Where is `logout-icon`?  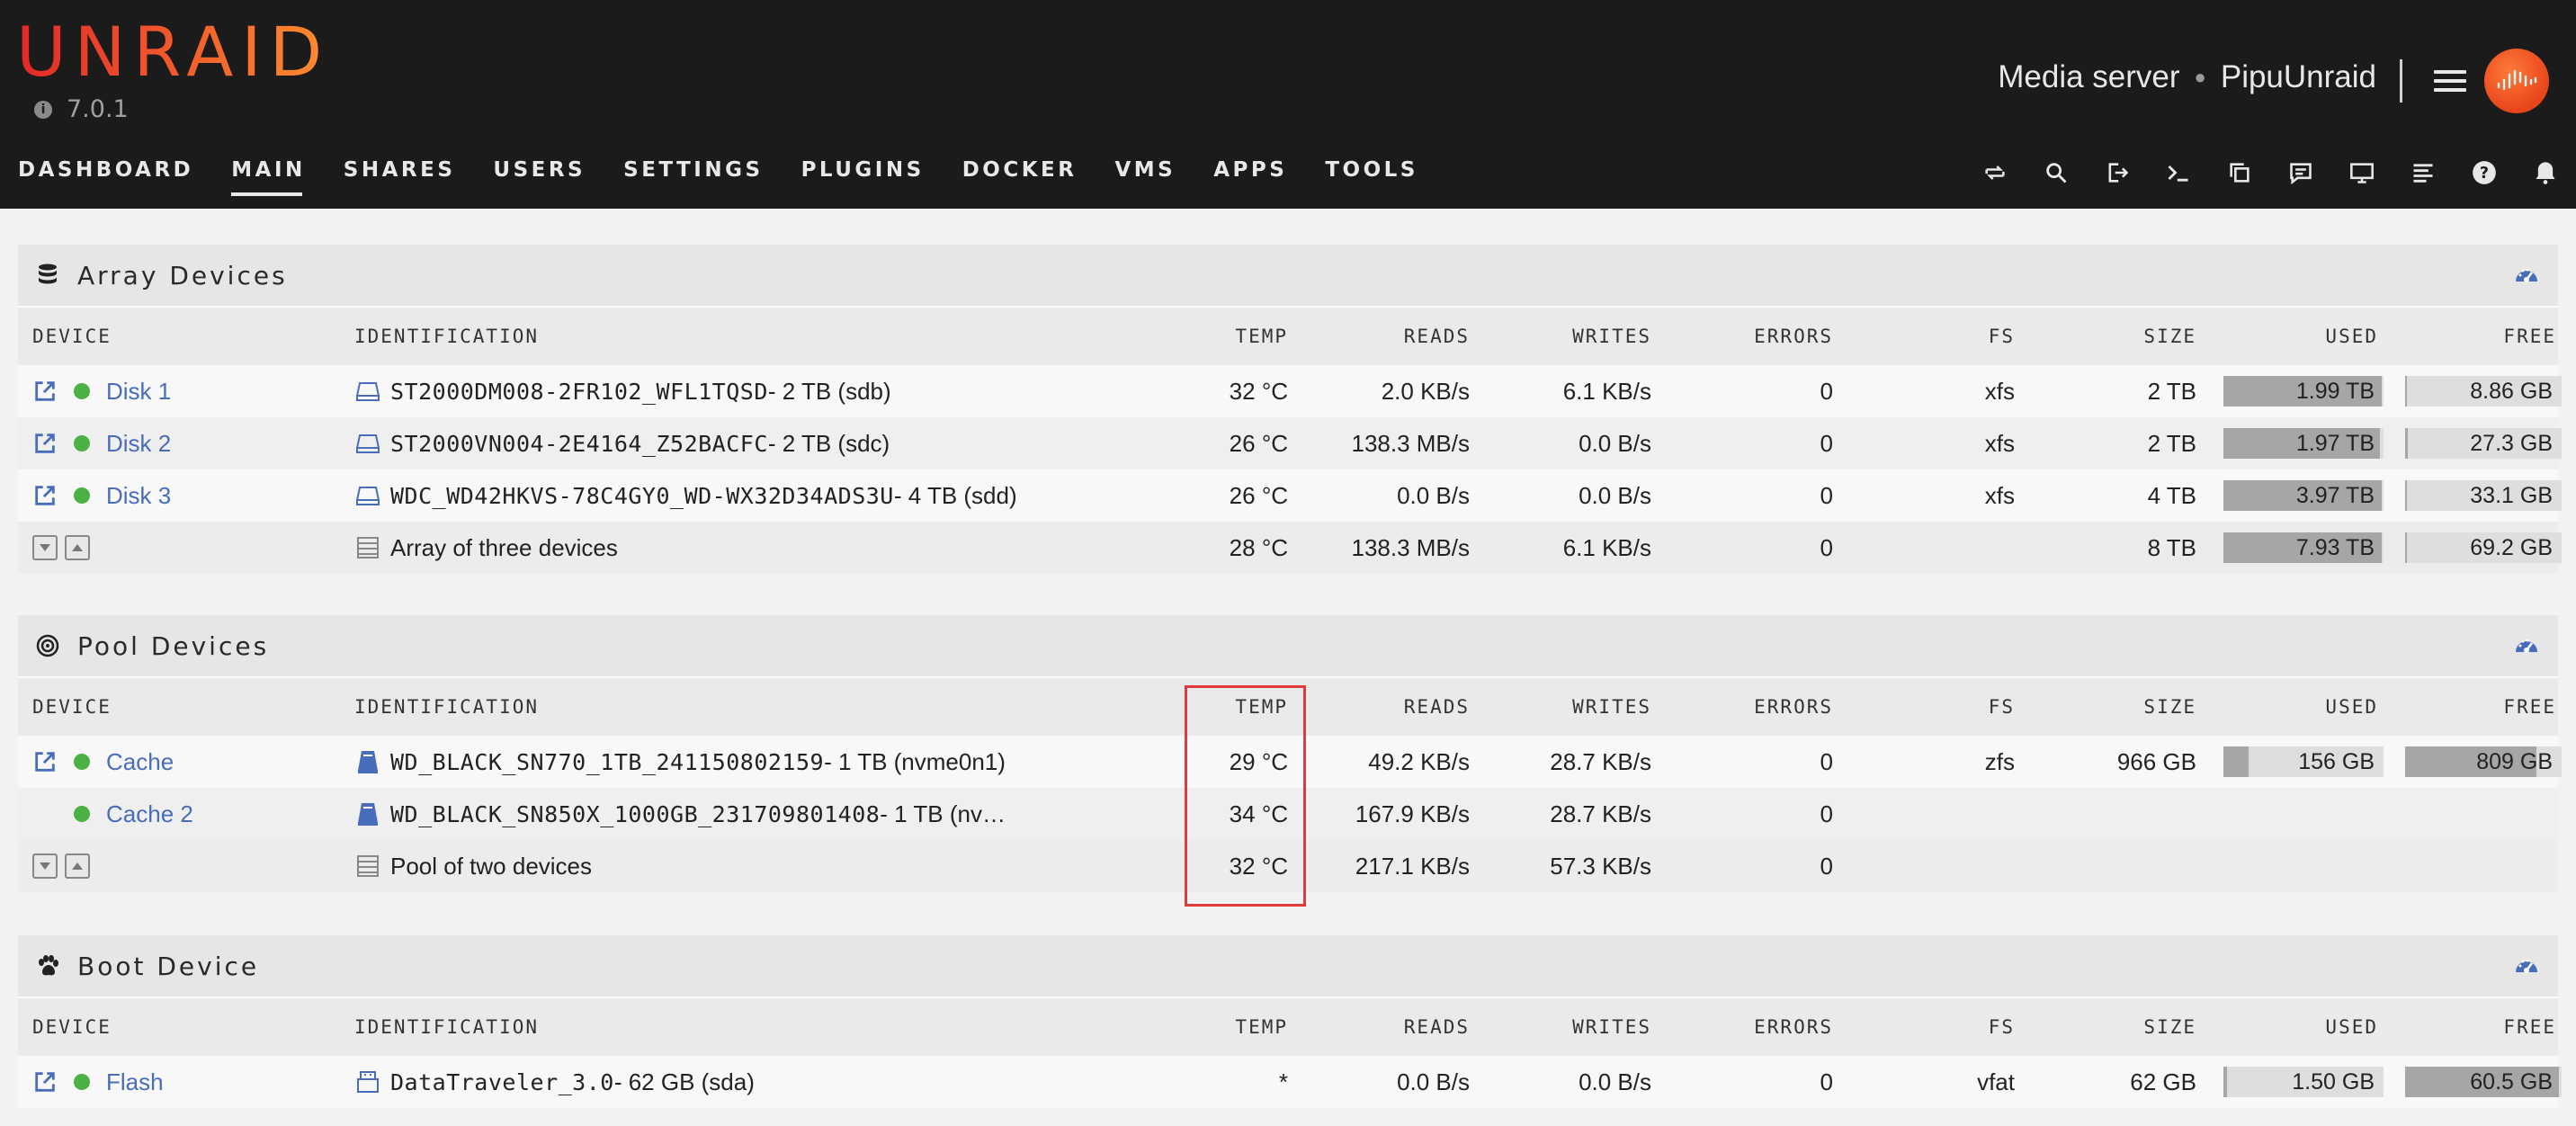 logout-icon is located at coordinates (2117, 172).